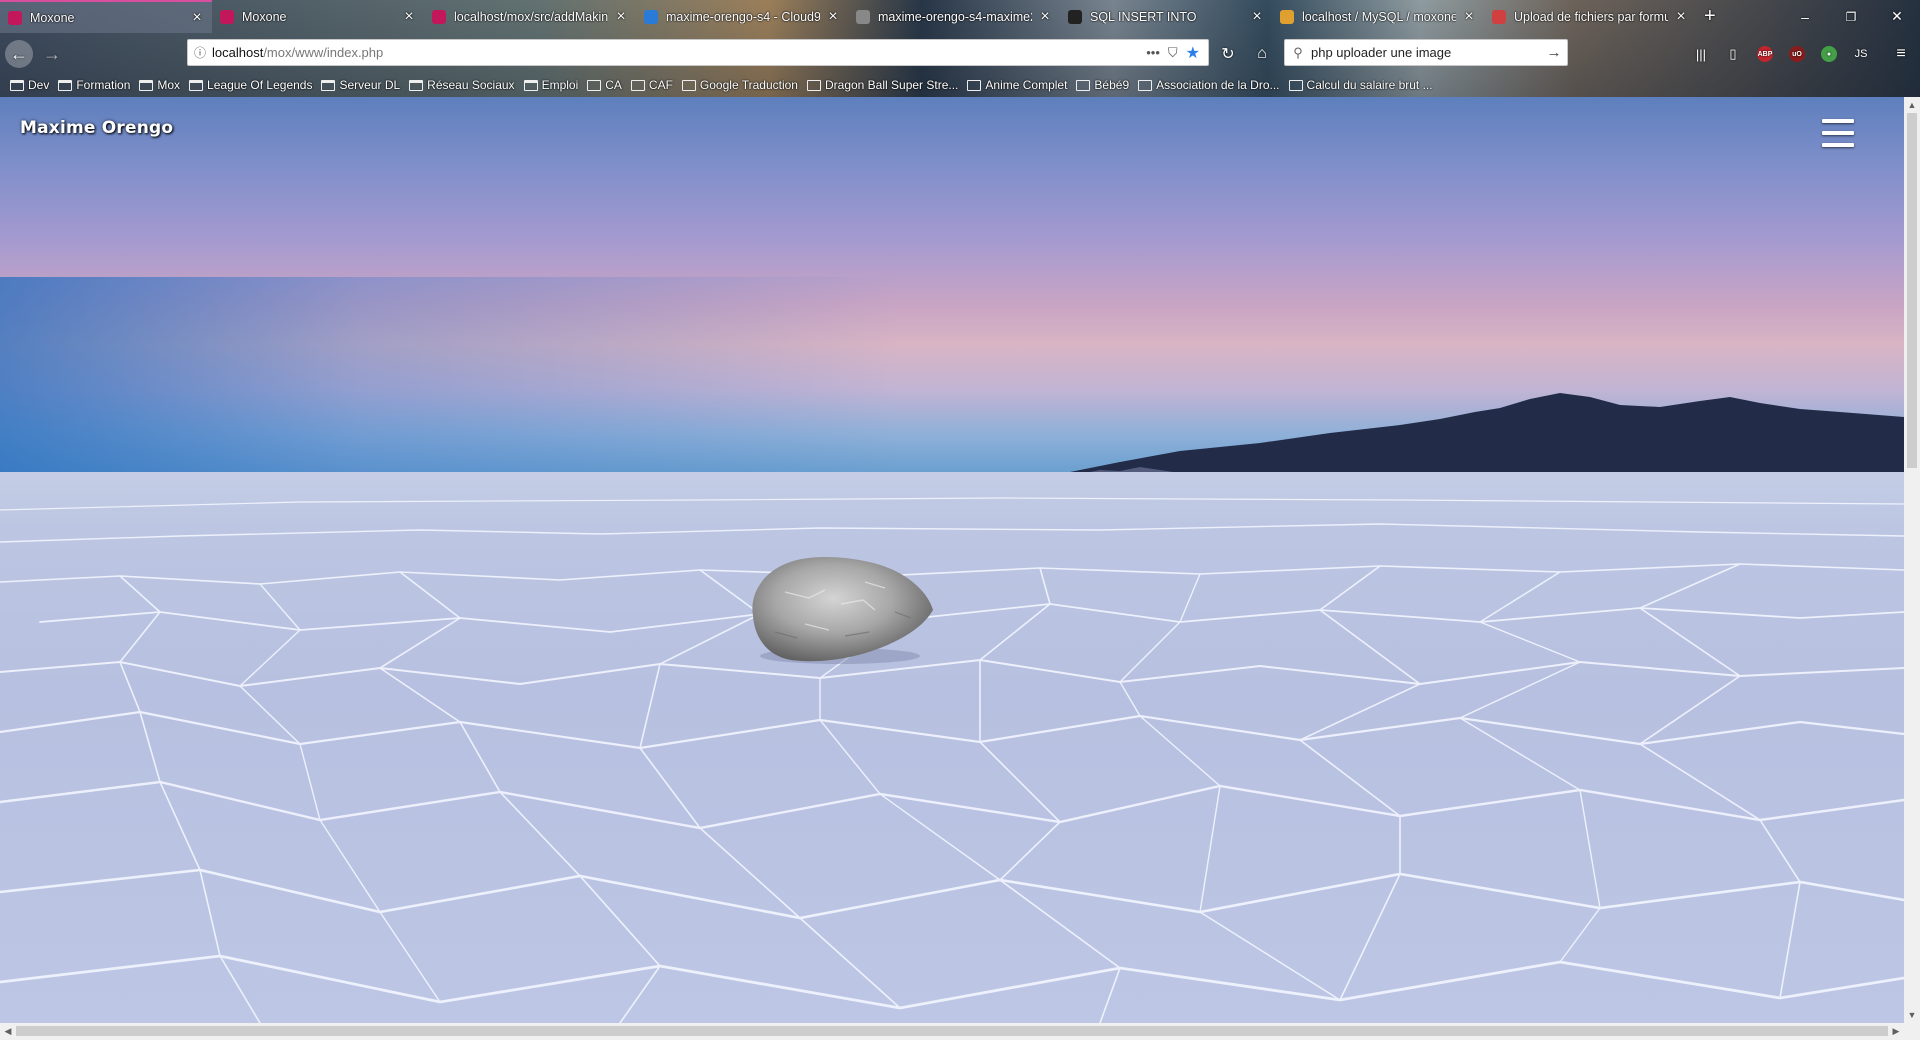 The height and width of the screenshot is (1040, 1920). Describe the element at coordinates (1901, 54) in the screenshot. I see `hamburger-menu-icon: ≡` at that location.